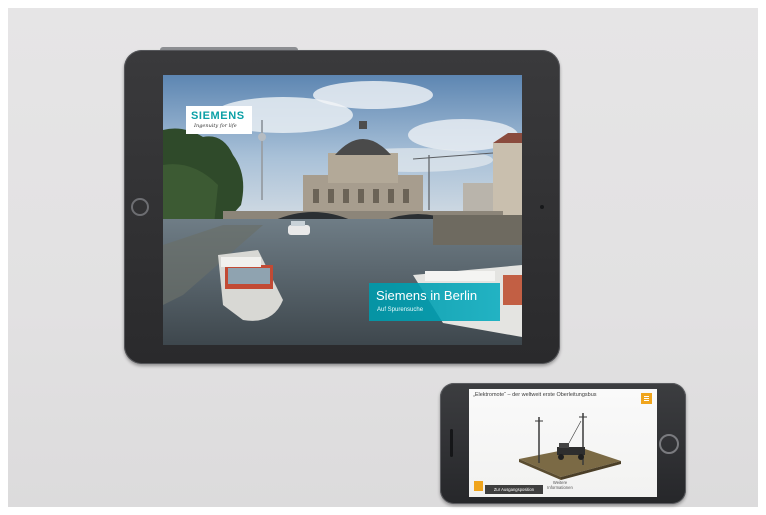 This screenshot has width=766, height=515. Describe the element at coordinates (560, 485) in the screenshot. I see `more-info-link: Weitere Informationen` at that location.